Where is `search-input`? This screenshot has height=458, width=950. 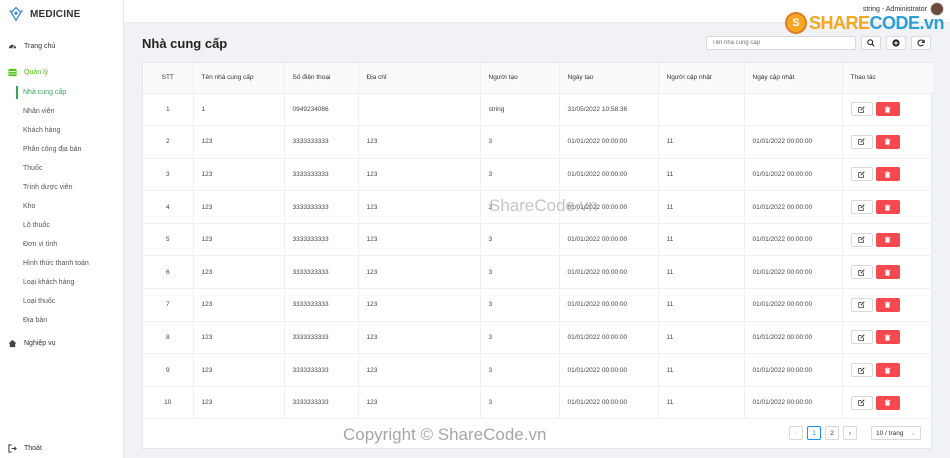
search-input is located at coordinates (781, 43).